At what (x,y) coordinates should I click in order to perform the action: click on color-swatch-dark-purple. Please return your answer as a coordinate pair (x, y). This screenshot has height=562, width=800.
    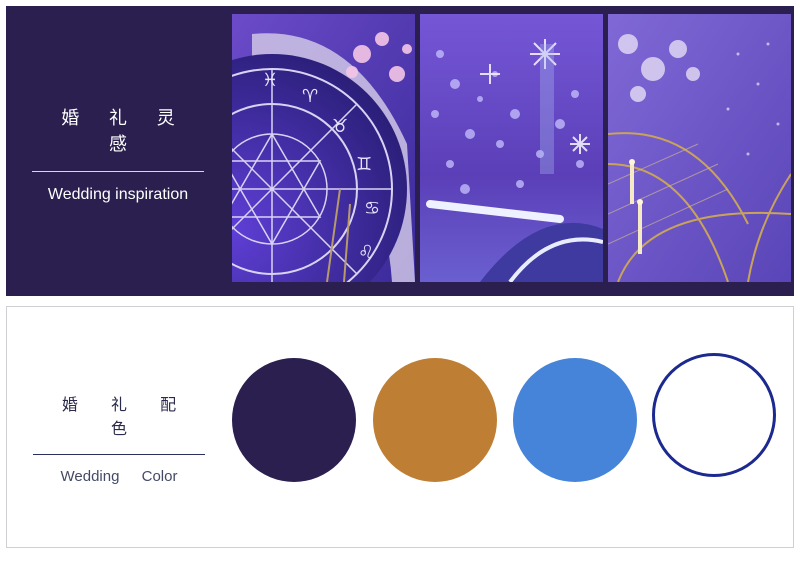
    Looking at the image, I should click on (294, 420).